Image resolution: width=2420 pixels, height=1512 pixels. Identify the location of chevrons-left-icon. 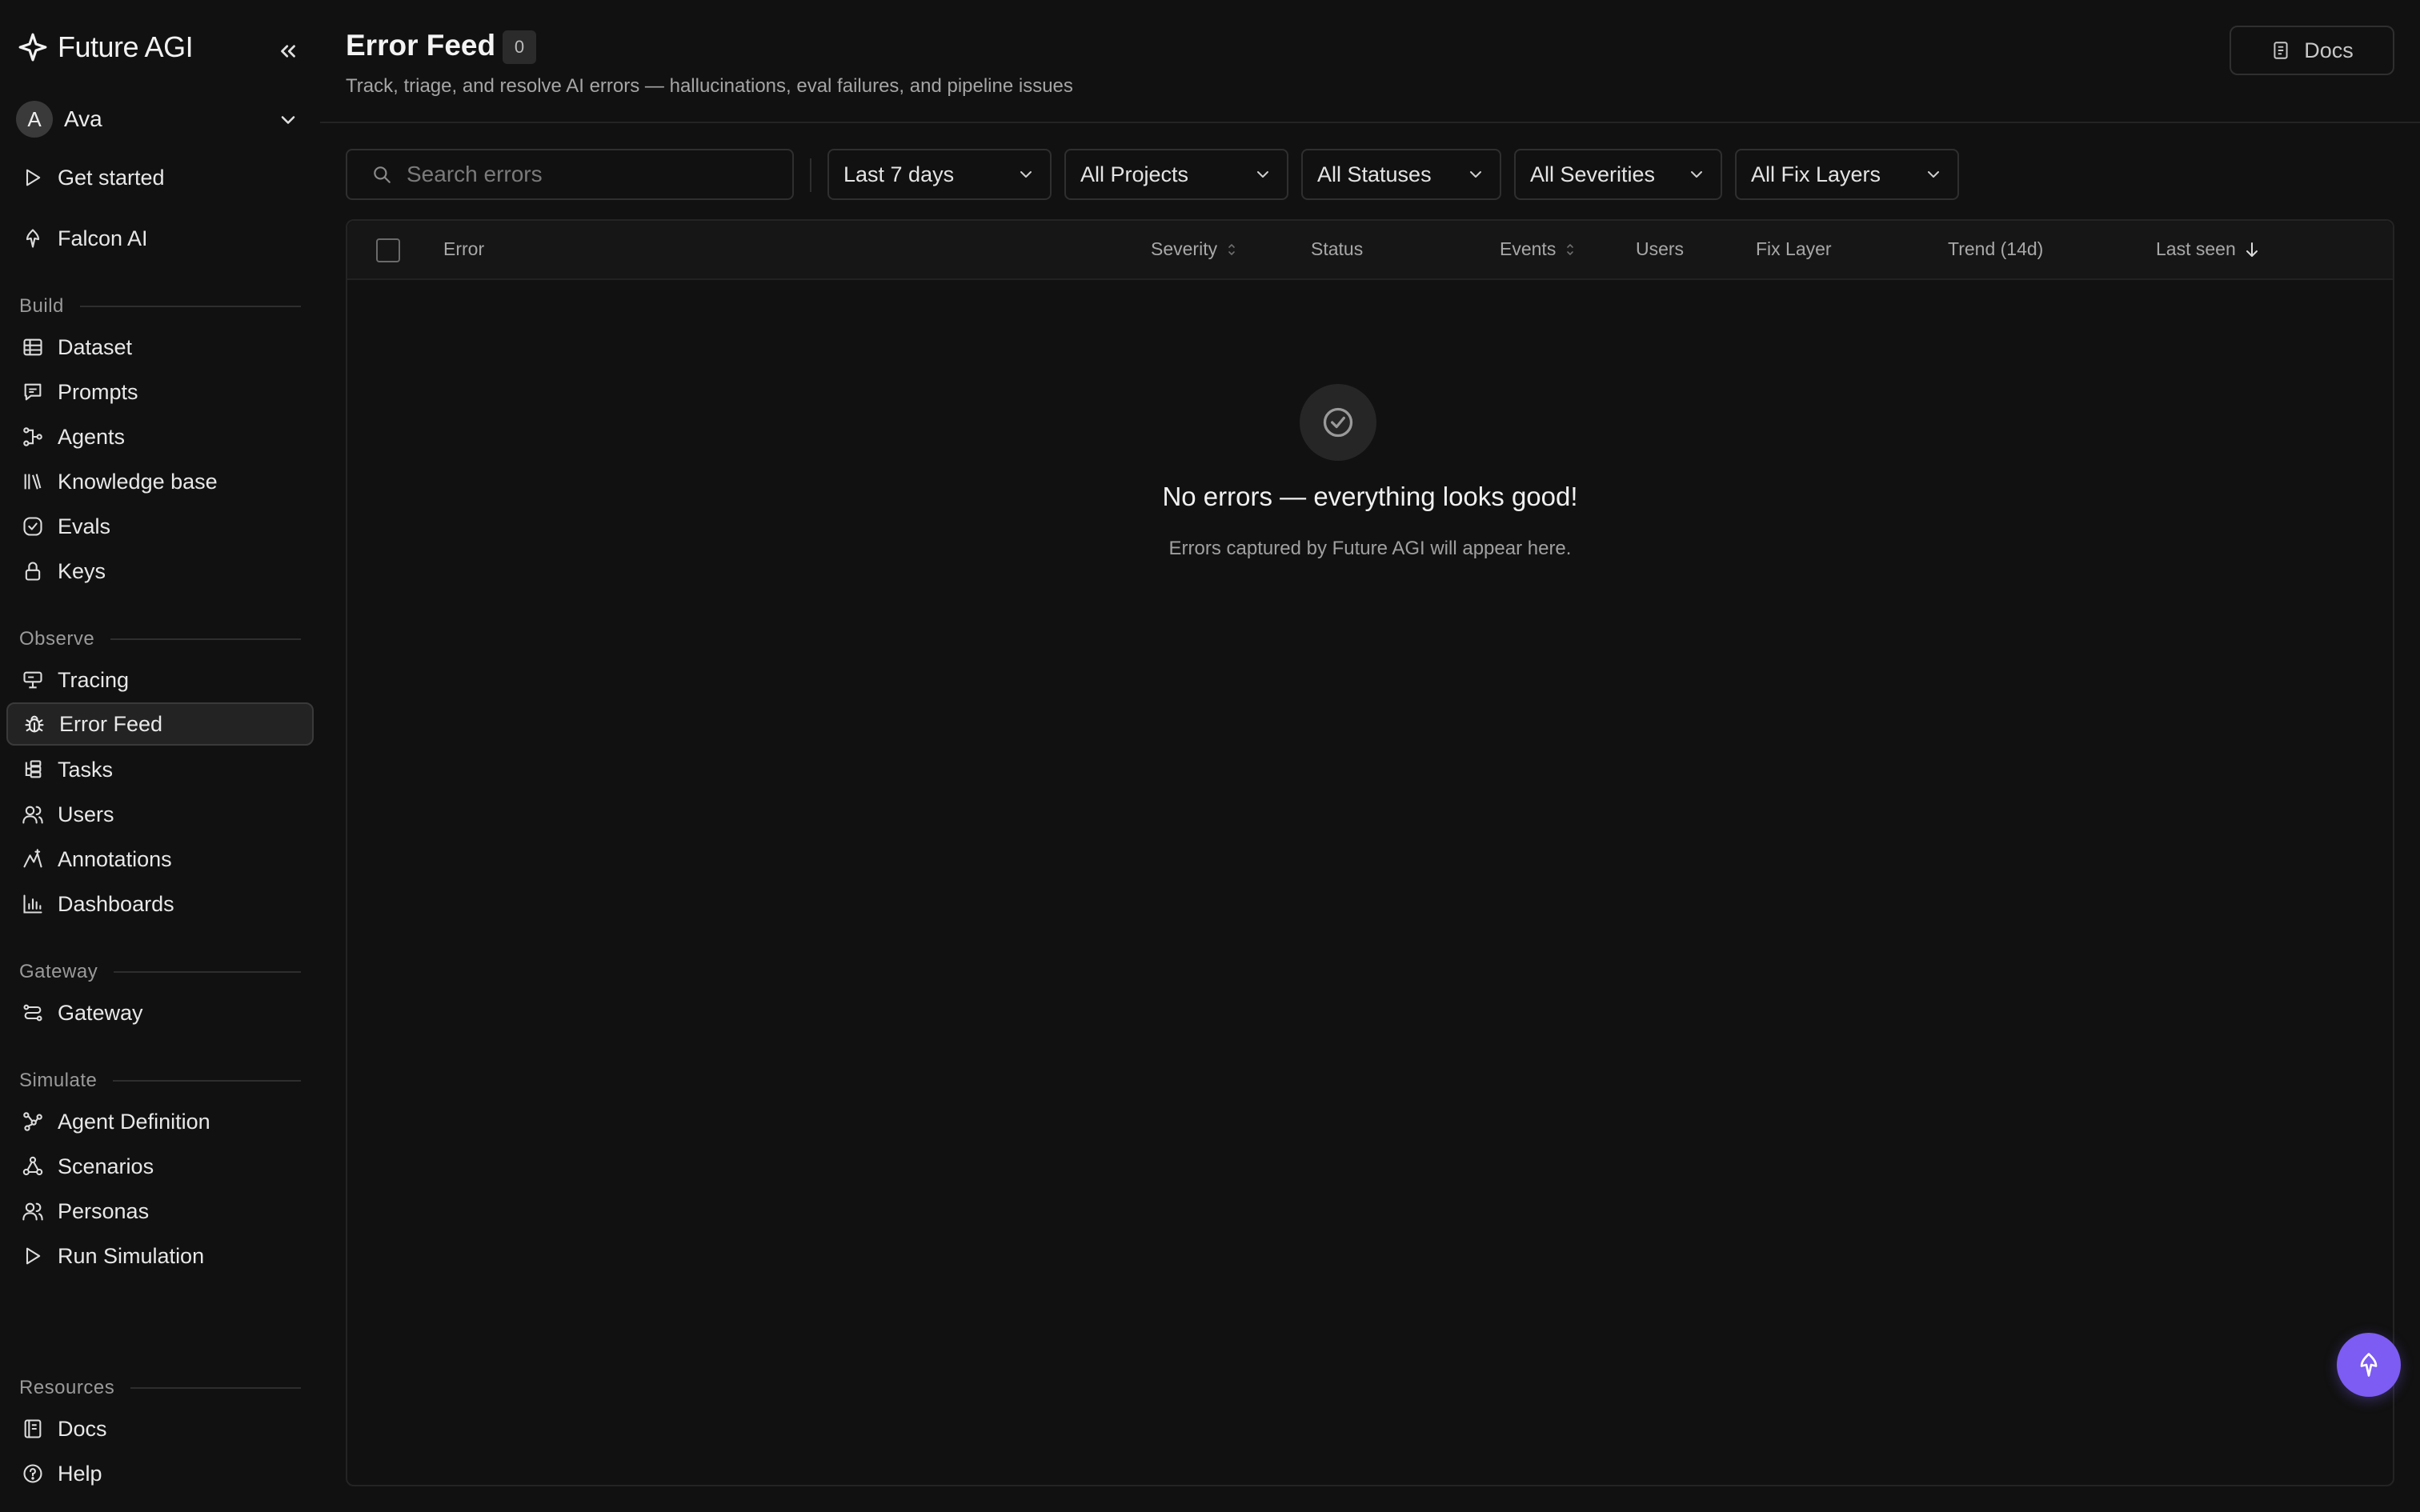
(288, 51).